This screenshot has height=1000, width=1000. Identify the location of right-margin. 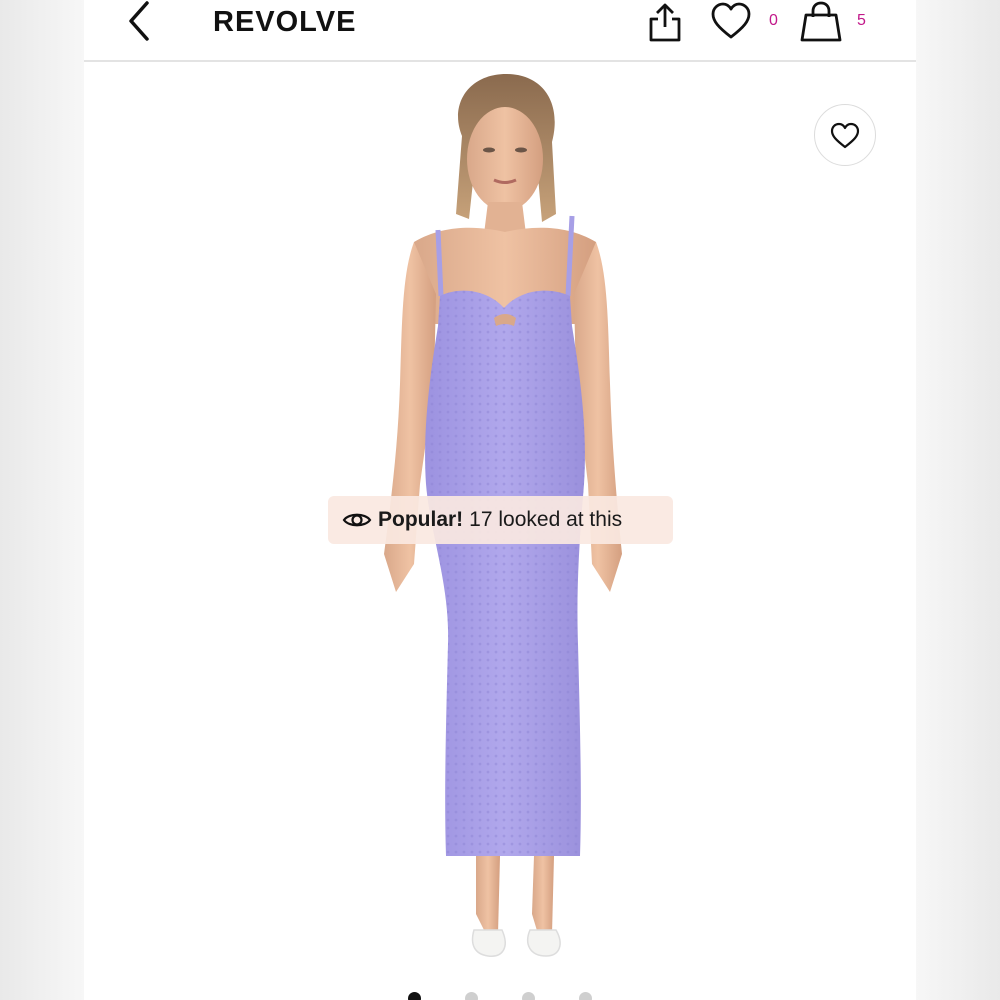
(958, 500).